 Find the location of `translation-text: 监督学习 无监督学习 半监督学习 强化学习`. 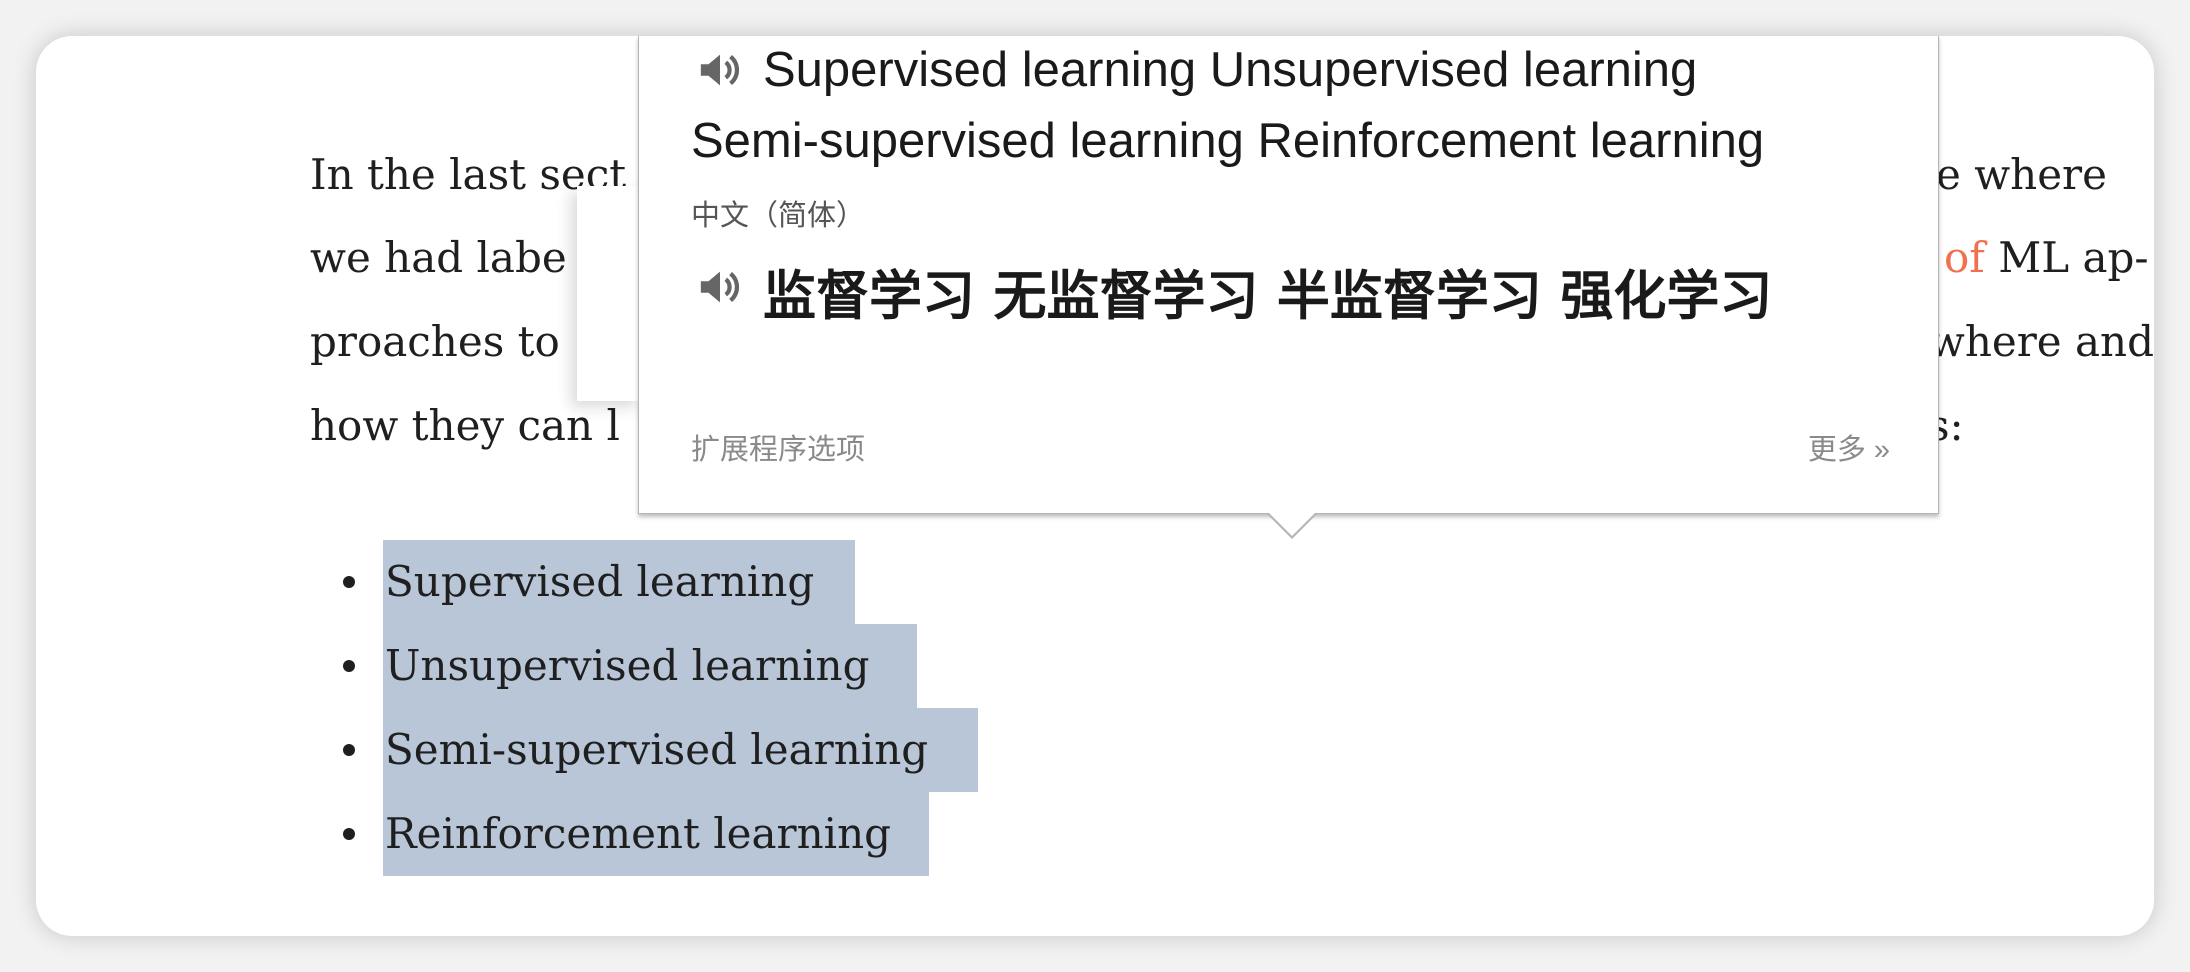

translation-text: 监督学习 无监督学习 半监督学习 强化学习 is located at coordinates (1268, 296).